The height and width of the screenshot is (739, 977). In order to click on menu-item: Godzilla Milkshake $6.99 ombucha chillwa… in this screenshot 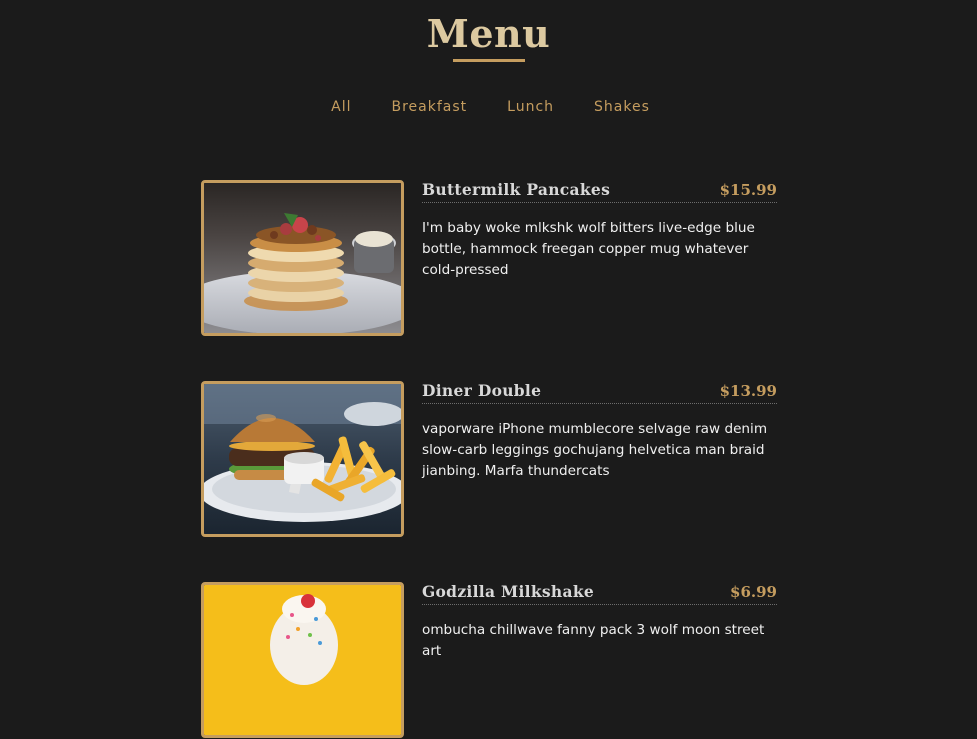, I will do `click(489, 660)`.